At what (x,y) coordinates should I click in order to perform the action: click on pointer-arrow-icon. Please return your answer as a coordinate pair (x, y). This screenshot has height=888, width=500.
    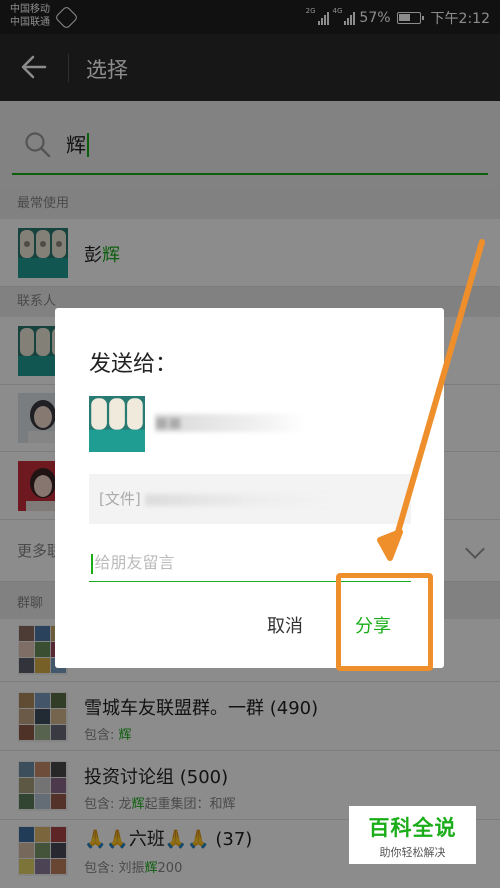
    Looking at the image, I should click on (431, 400).